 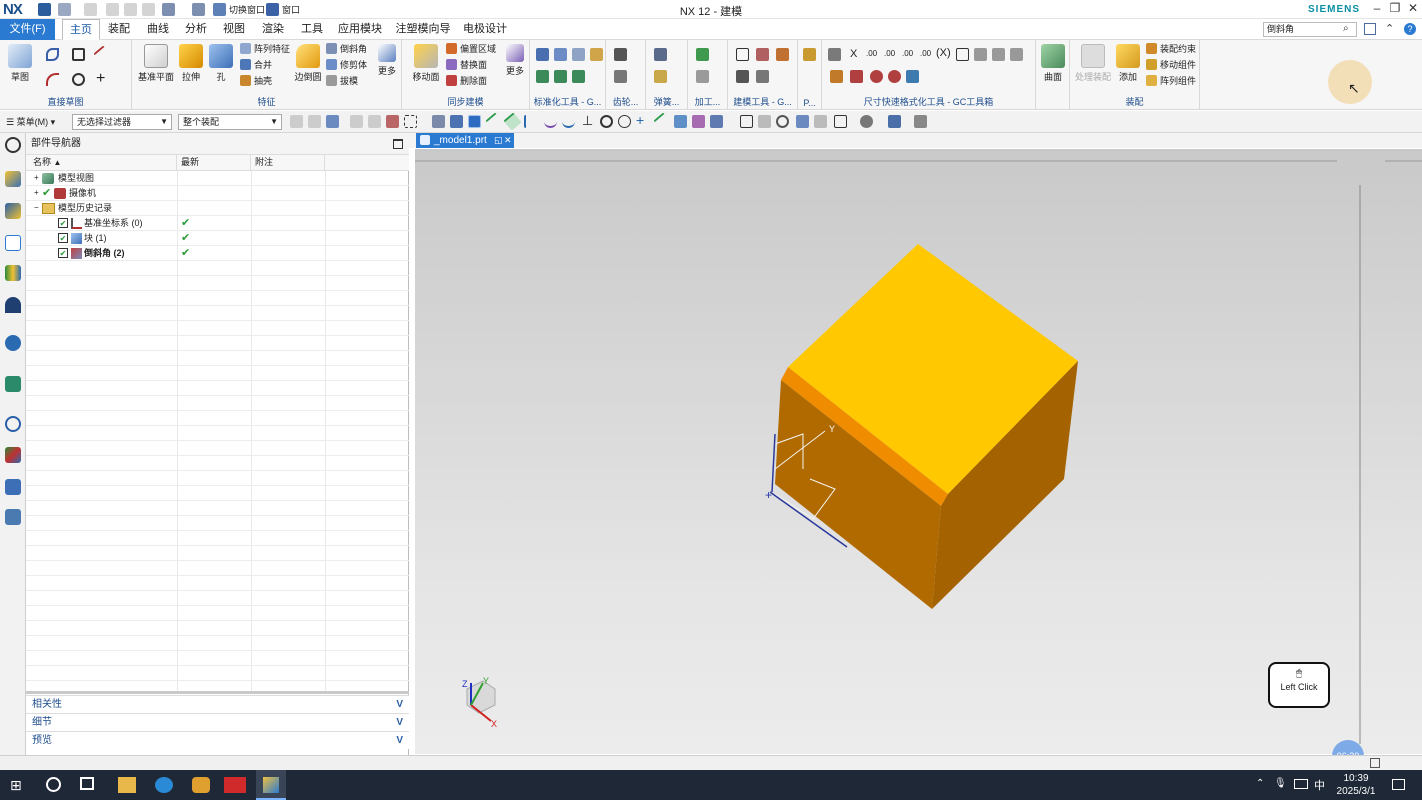 I want to click on notification-icon, so click(x=1398, y=784).